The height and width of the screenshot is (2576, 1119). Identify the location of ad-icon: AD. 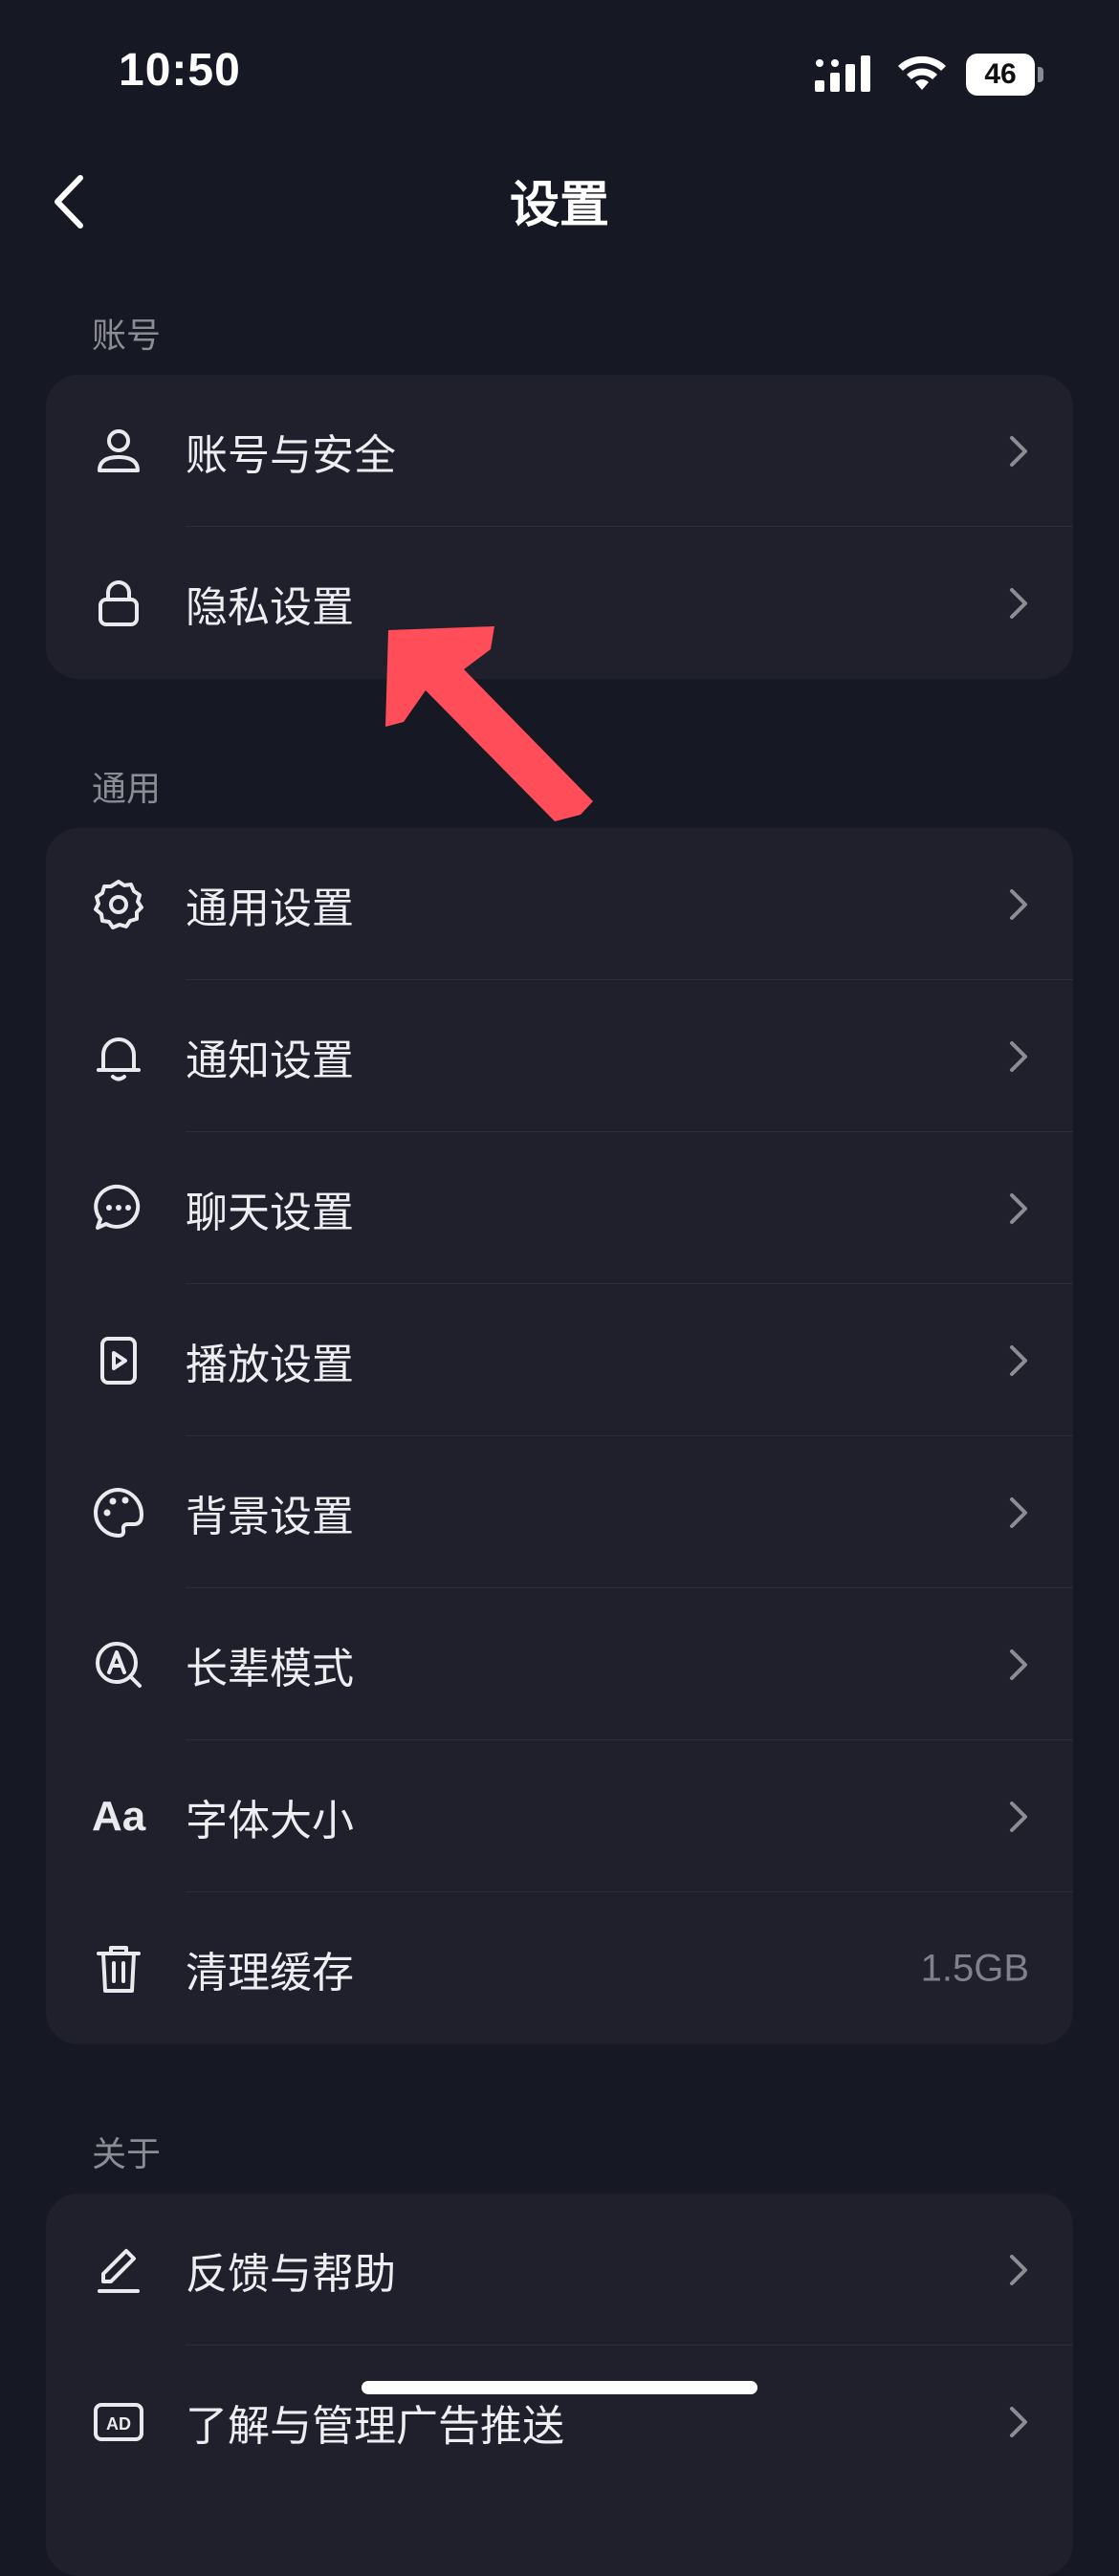
(119, 2421).